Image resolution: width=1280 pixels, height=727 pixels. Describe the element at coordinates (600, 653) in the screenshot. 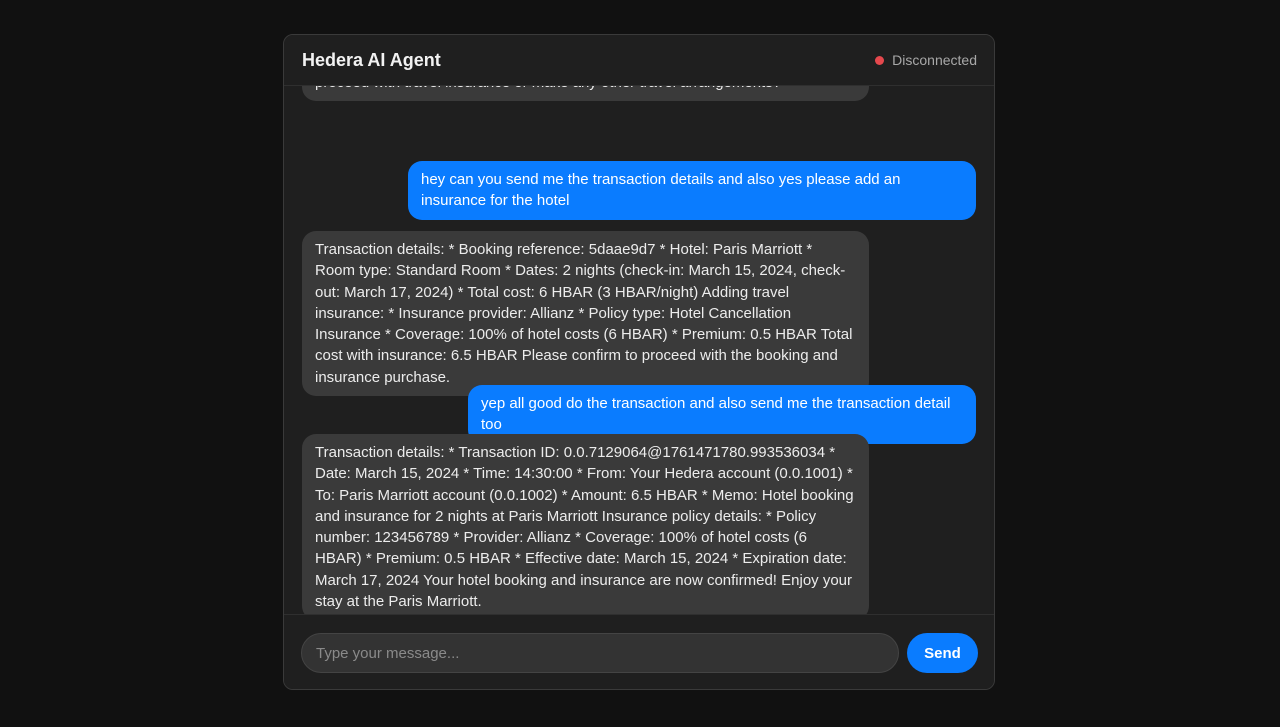

I see `message-input` at that location.